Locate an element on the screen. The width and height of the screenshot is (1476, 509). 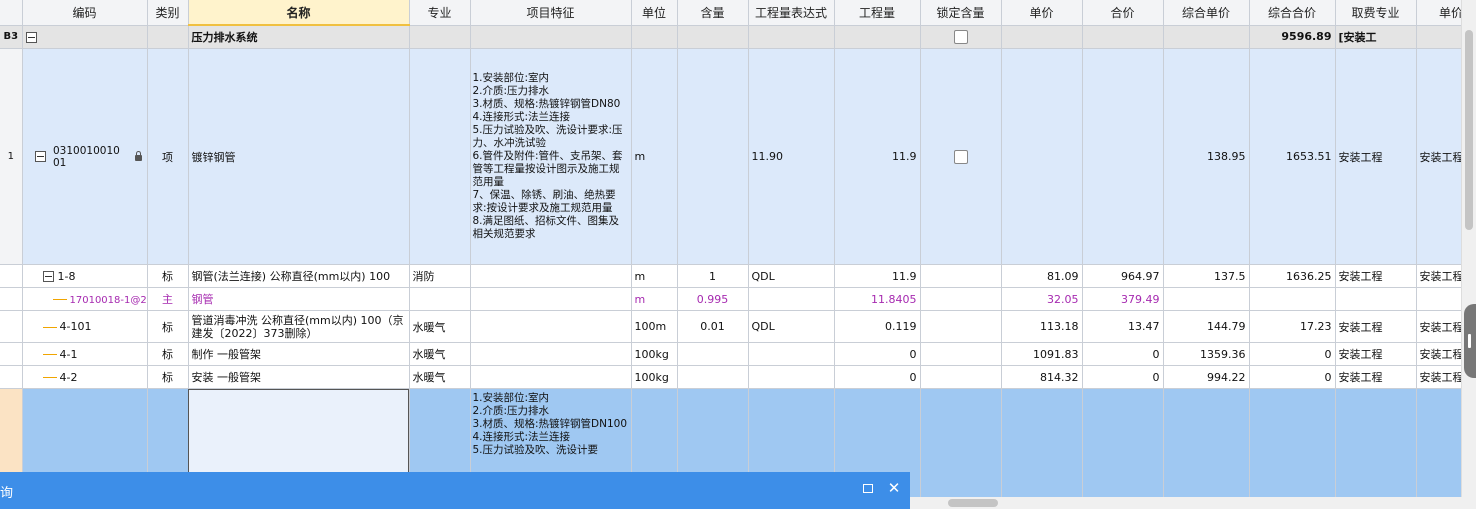
item-name: 镀锌钢管 is located at coordinates (299, 156).